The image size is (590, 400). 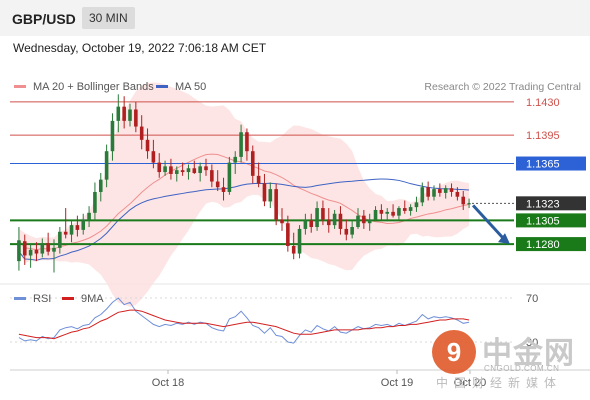 I want to click on x-tick-label: Oct 19, so click(x=397, y=383).